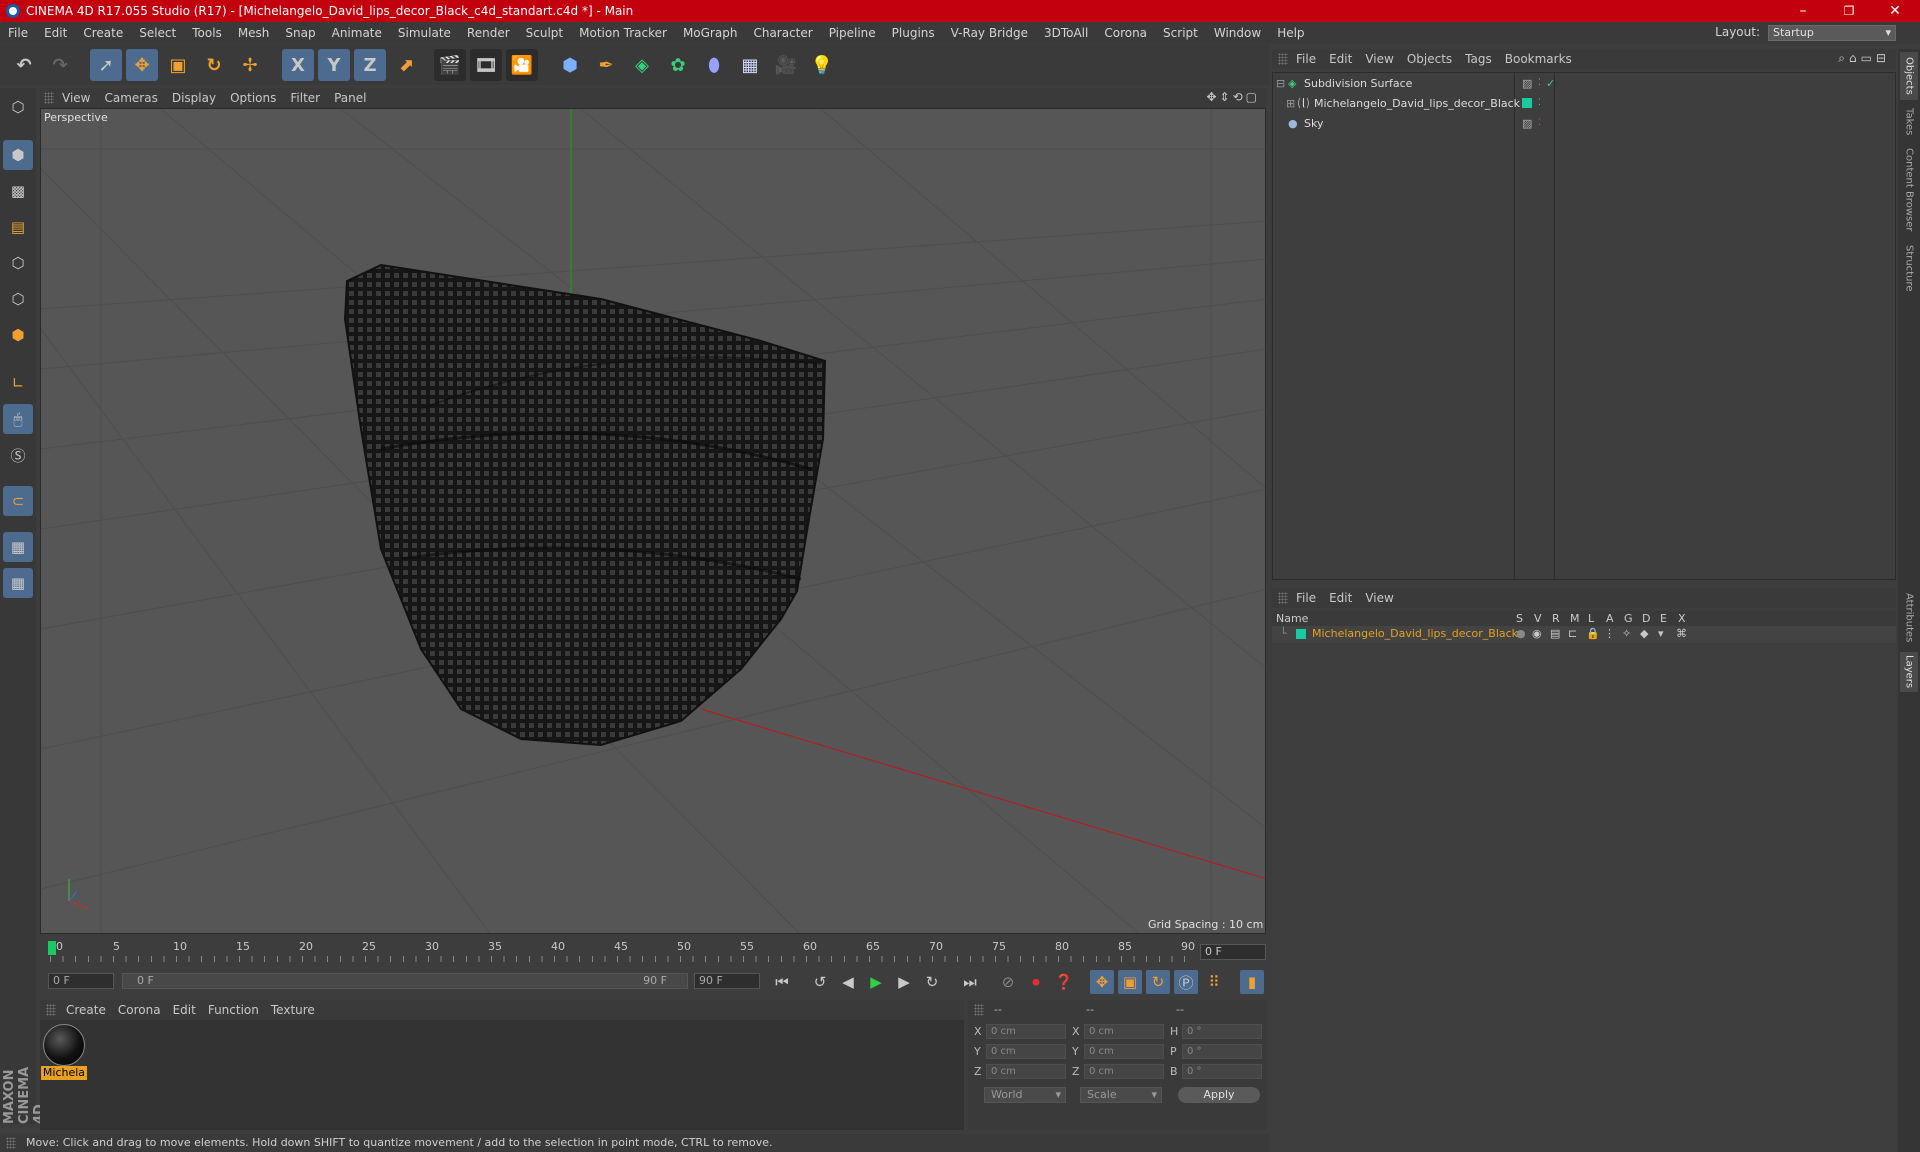 This screenshot has height=1152, width=1920. Describe the element at coordinates (64, 1073) in the screenshot. I see `material-name: Michela` at that location.